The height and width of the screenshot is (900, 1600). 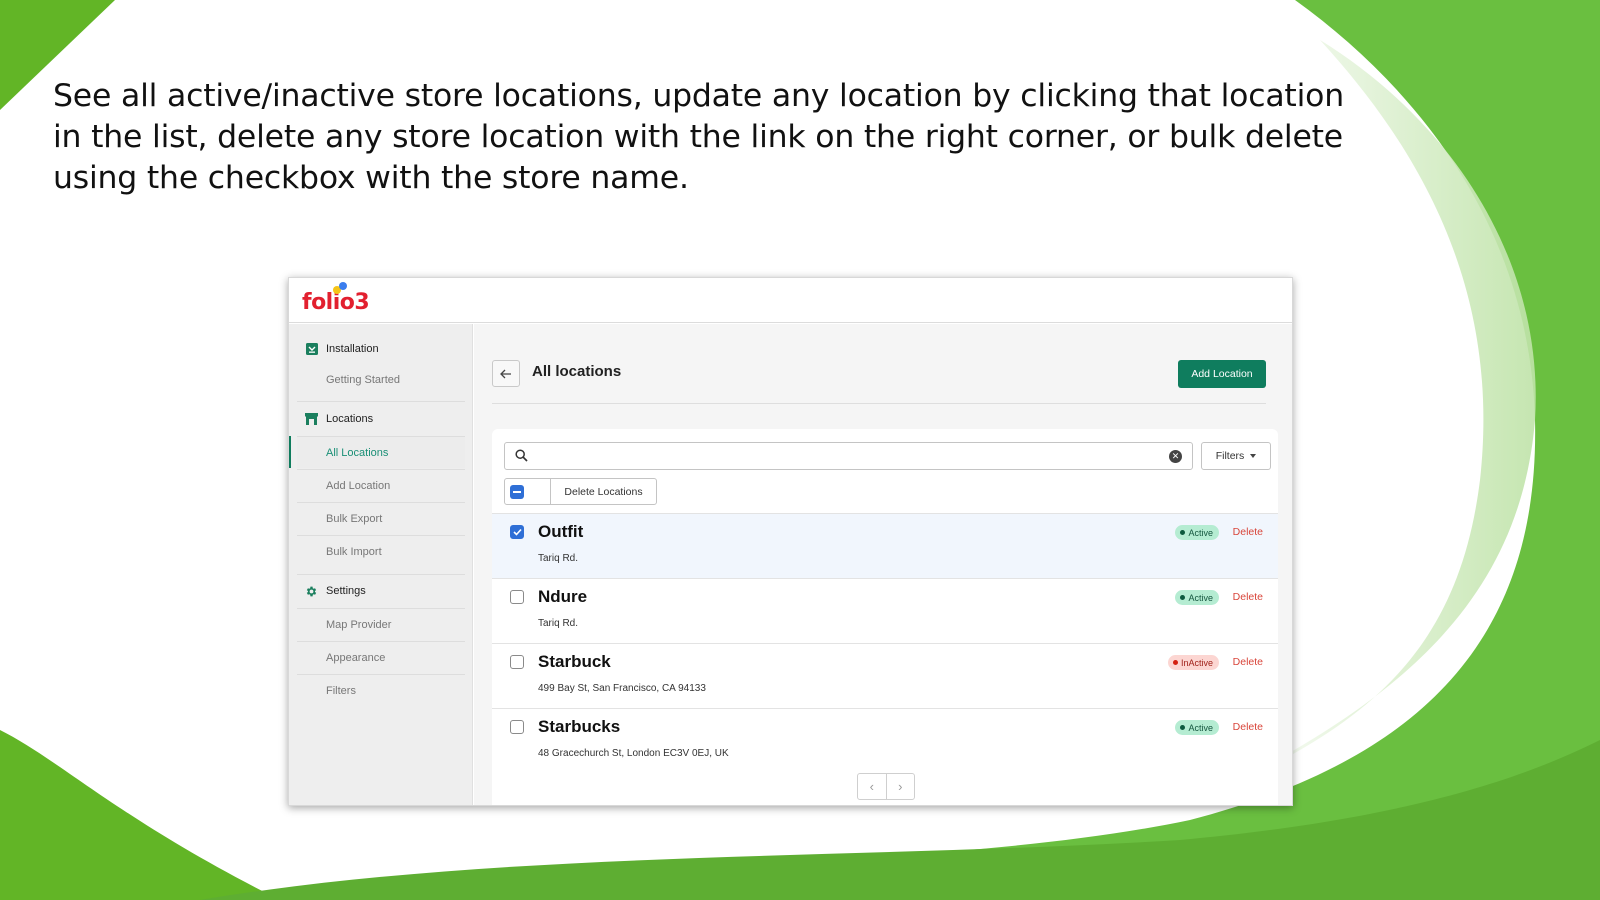 I want to click on sidebar-item-label: Bulk Import, so click(x=354, y=551).